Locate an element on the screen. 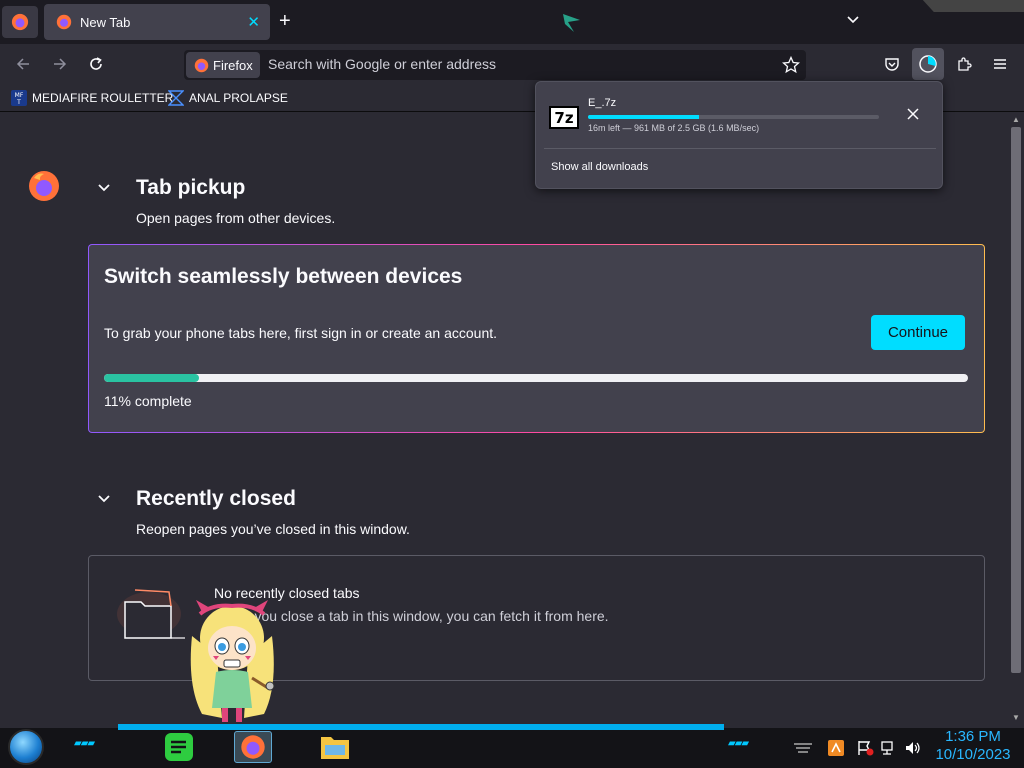  empty-folder-illustration-icon is located at coordinates (151, 614).